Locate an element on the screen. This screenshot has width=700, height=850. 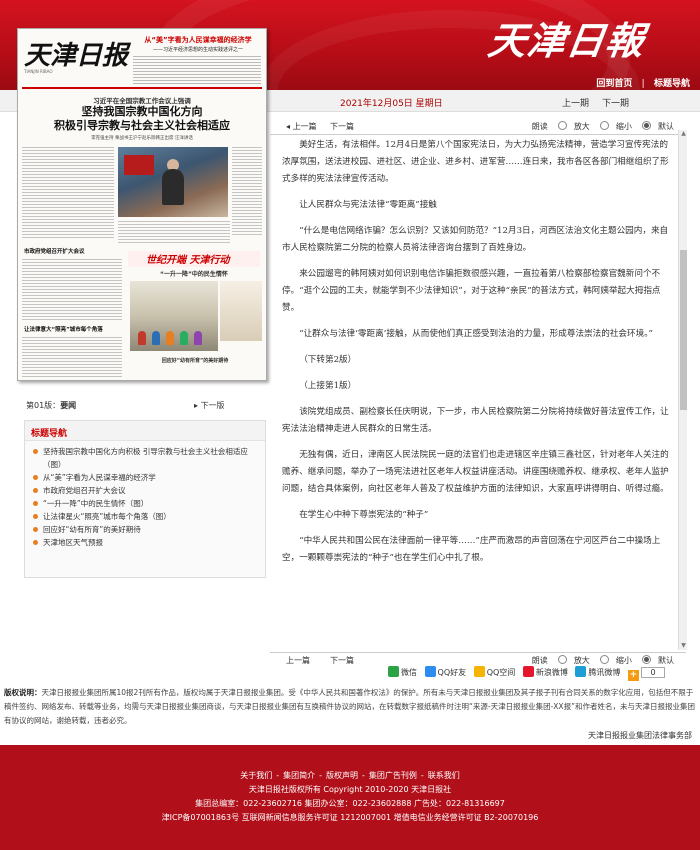
thumb-lead-photo is located at coordinates (173, 182).